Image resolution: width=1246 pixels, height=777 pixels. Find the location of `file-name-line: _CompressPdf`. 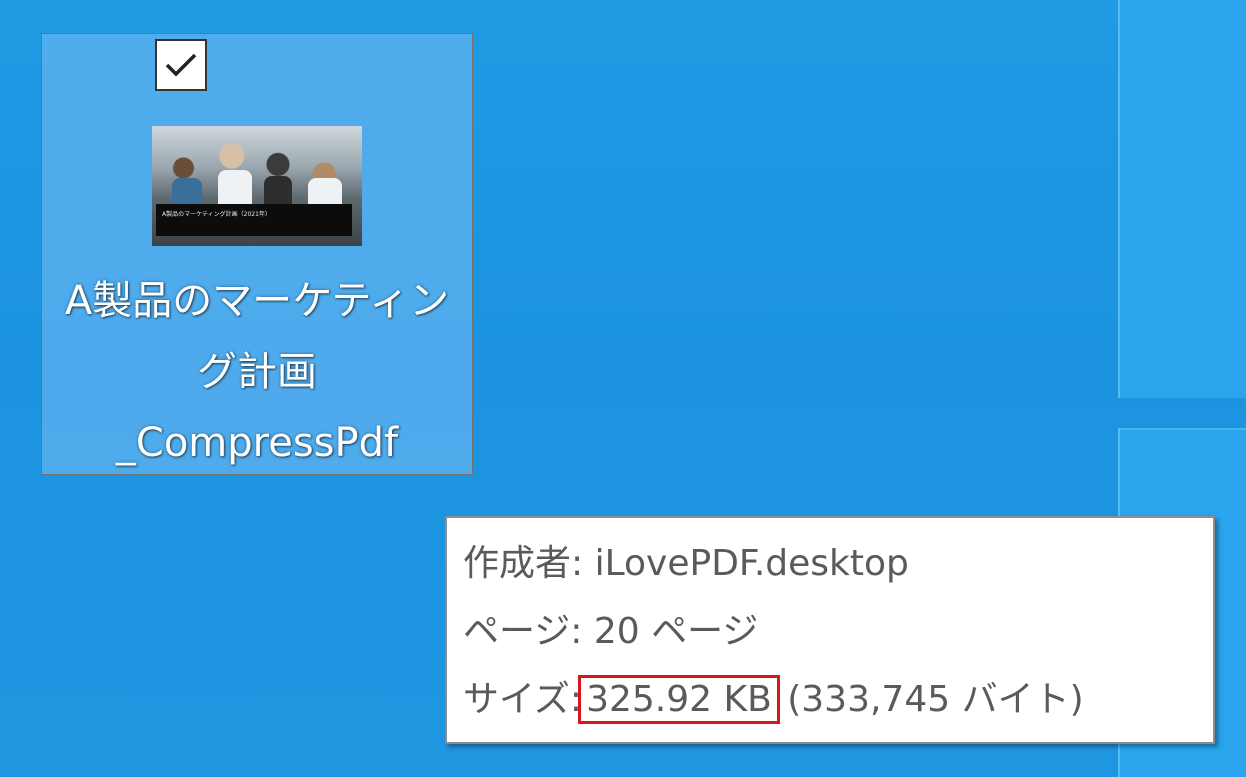

file-name-line: _CompressPdf is located at coordinates (257, 443).